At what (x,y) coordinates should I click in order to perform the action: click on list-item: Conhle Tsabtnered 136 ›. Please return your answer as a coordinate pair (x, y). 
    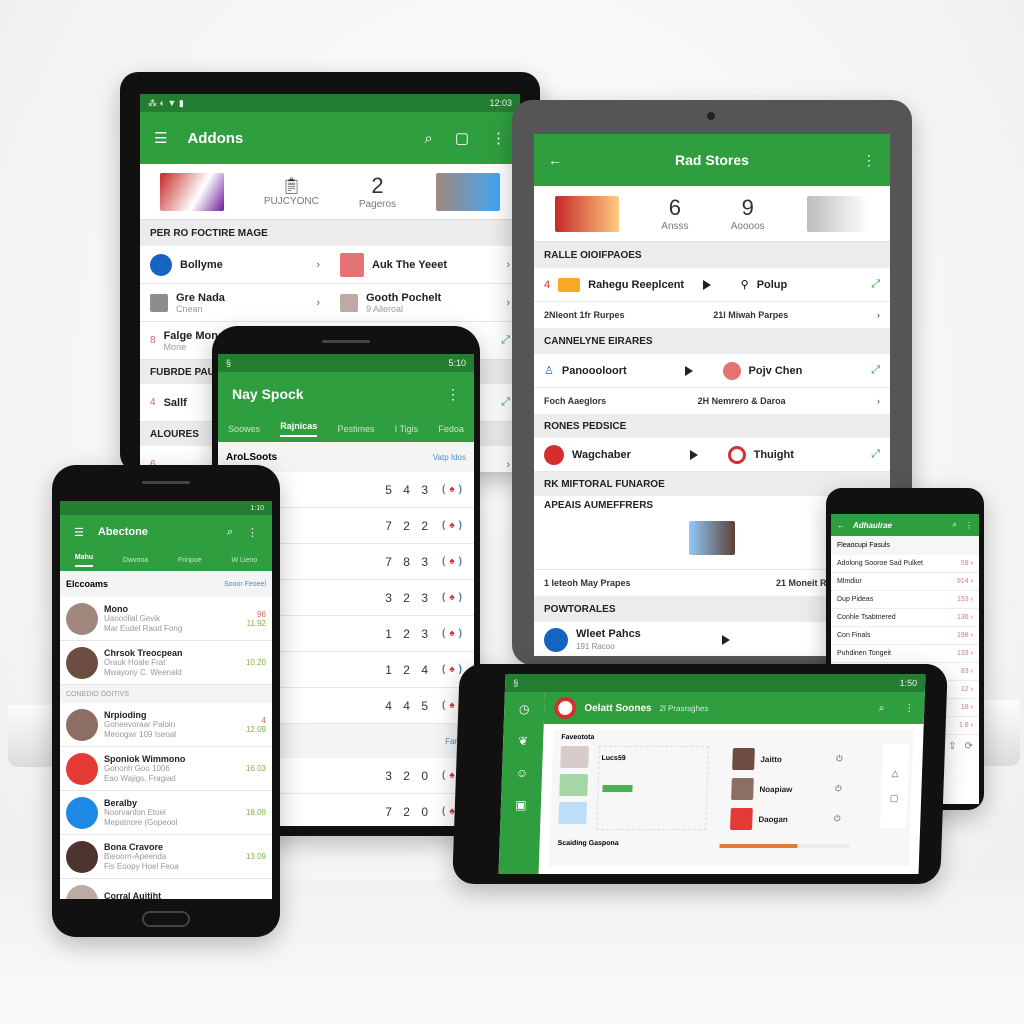
    Looking at the image, I should click on (905, 618).